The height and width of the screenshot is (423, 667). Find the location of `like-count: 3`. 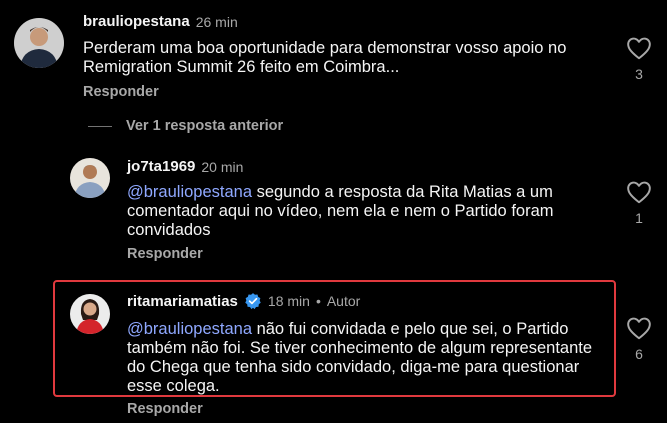

like-count: 3 is located at coordinates (639, 74).